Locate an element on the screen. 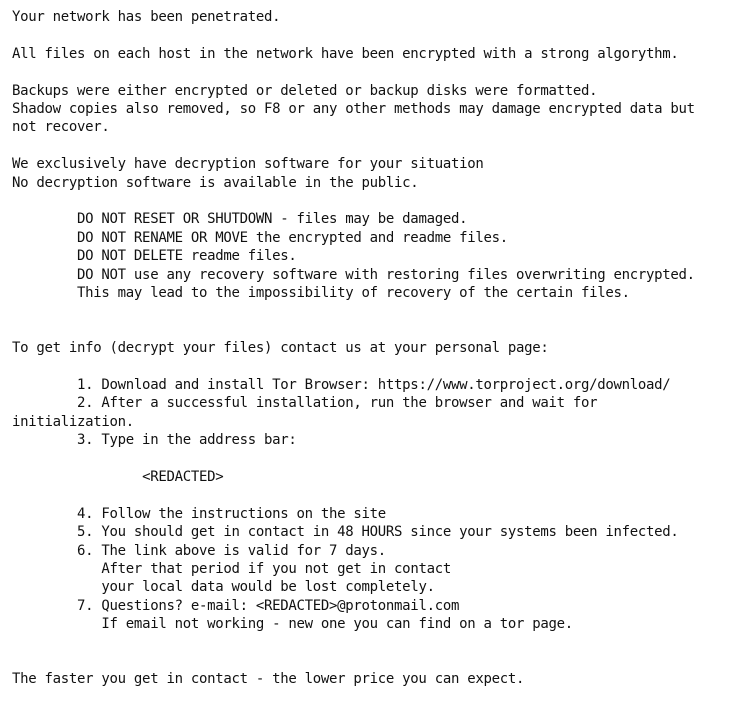 The width and height of the screenshot is (752, 702). note-line: not recover. is located at coordinates (61, 127).